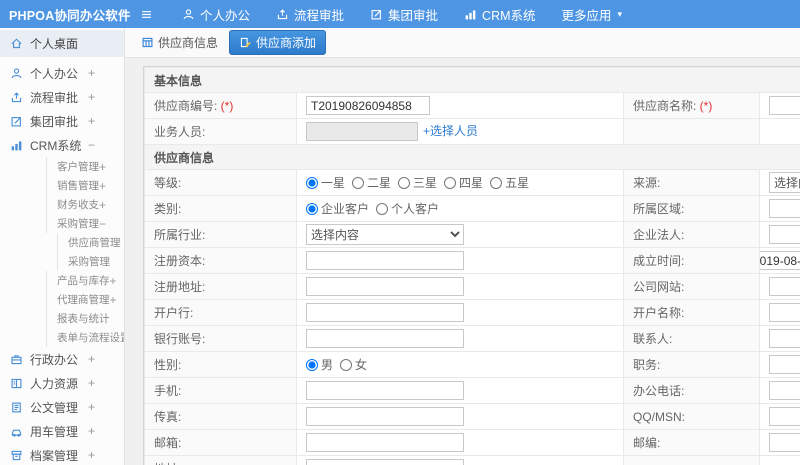 This screenshot has height=465, width=800. What do you see at coordinates (385, 338) in the screenshot?
I see `bank-account-input` at bounding box center [385, 338].